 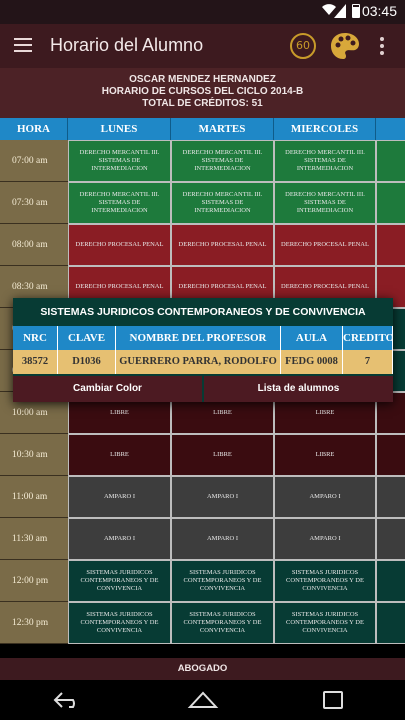 What do you see at coordinates (356, 11) in the screenshot?
I see `battery-icon` at bounding box center [356, 11].